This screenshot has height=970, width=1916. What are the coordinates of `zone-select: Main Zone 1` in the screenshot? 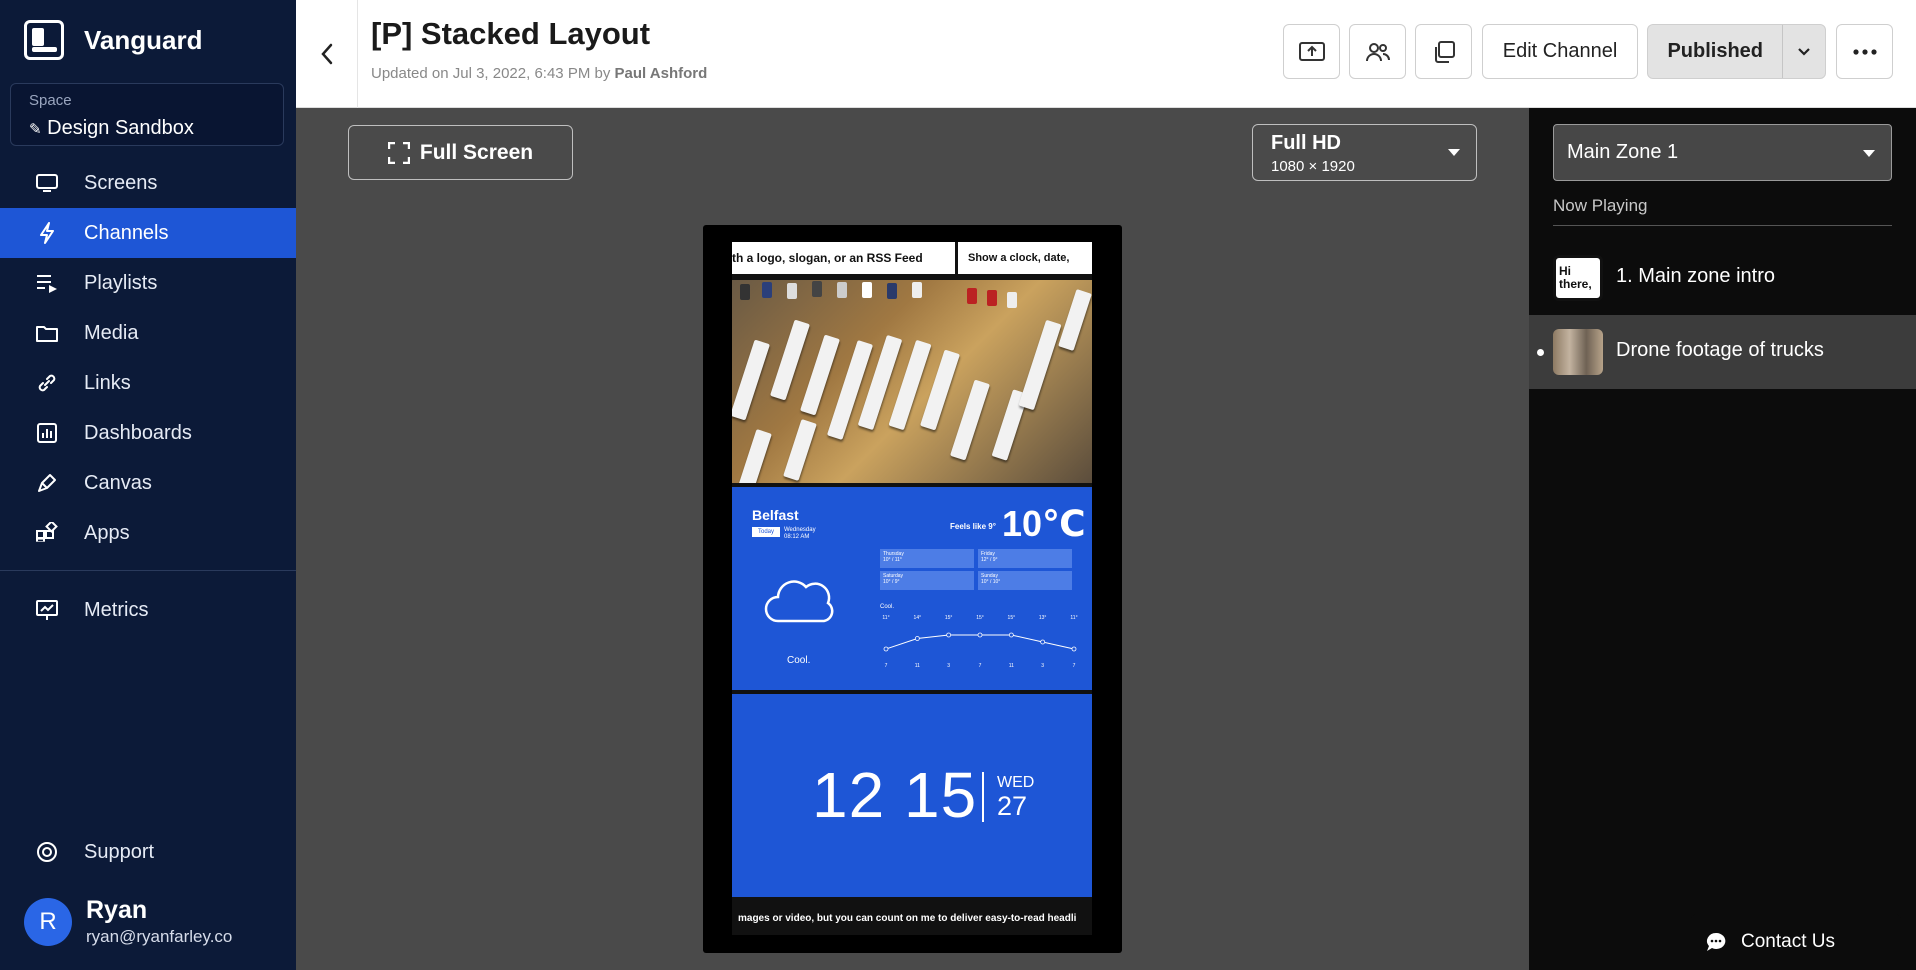 It's located at (1722, 152).